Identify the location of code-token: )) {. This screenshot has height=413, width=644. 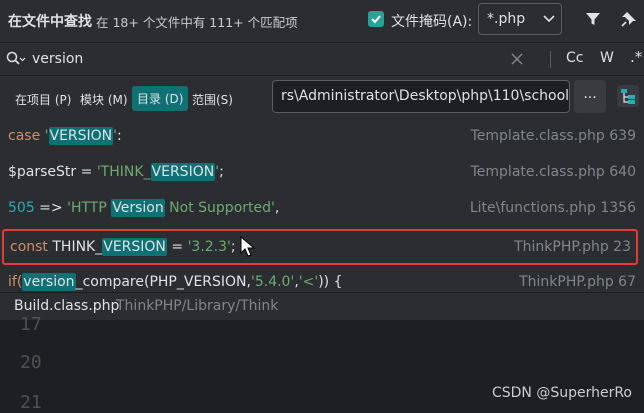
(330, 282).